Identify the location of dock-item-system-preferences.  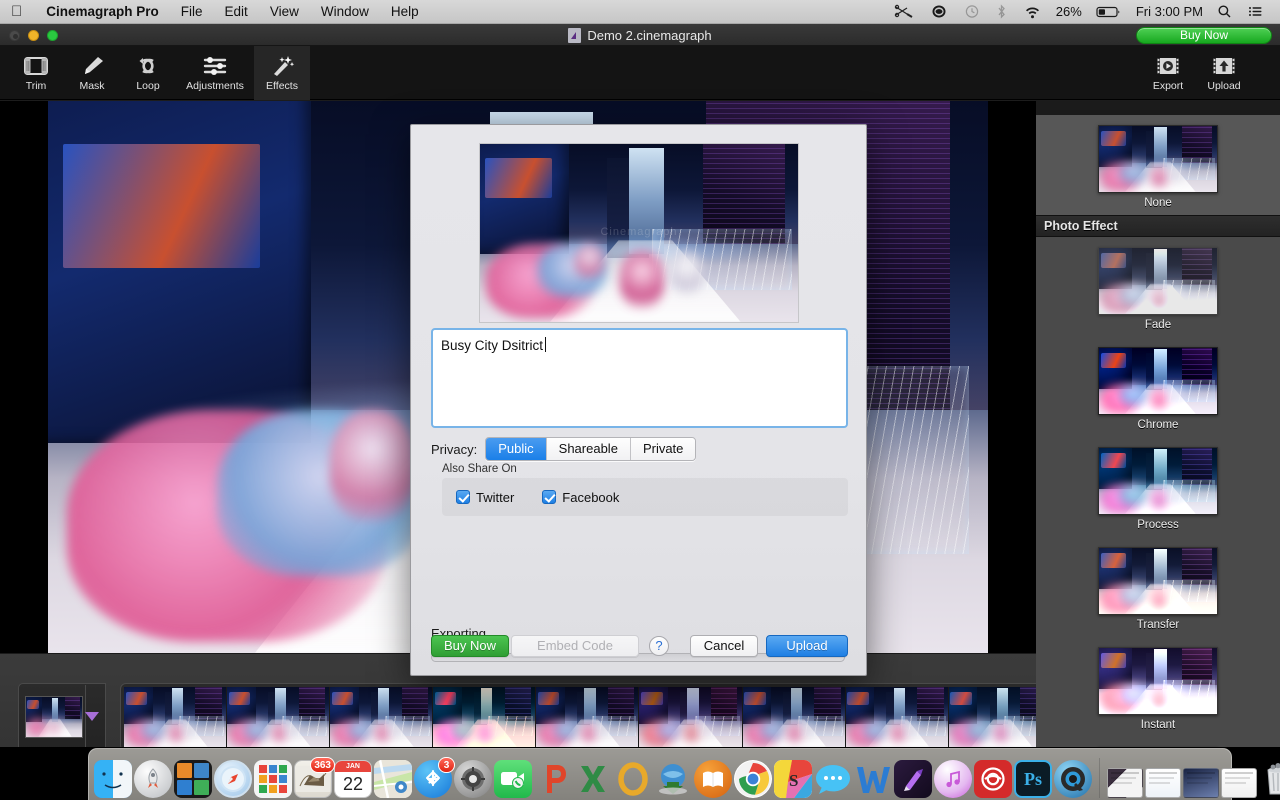
(473, 779).